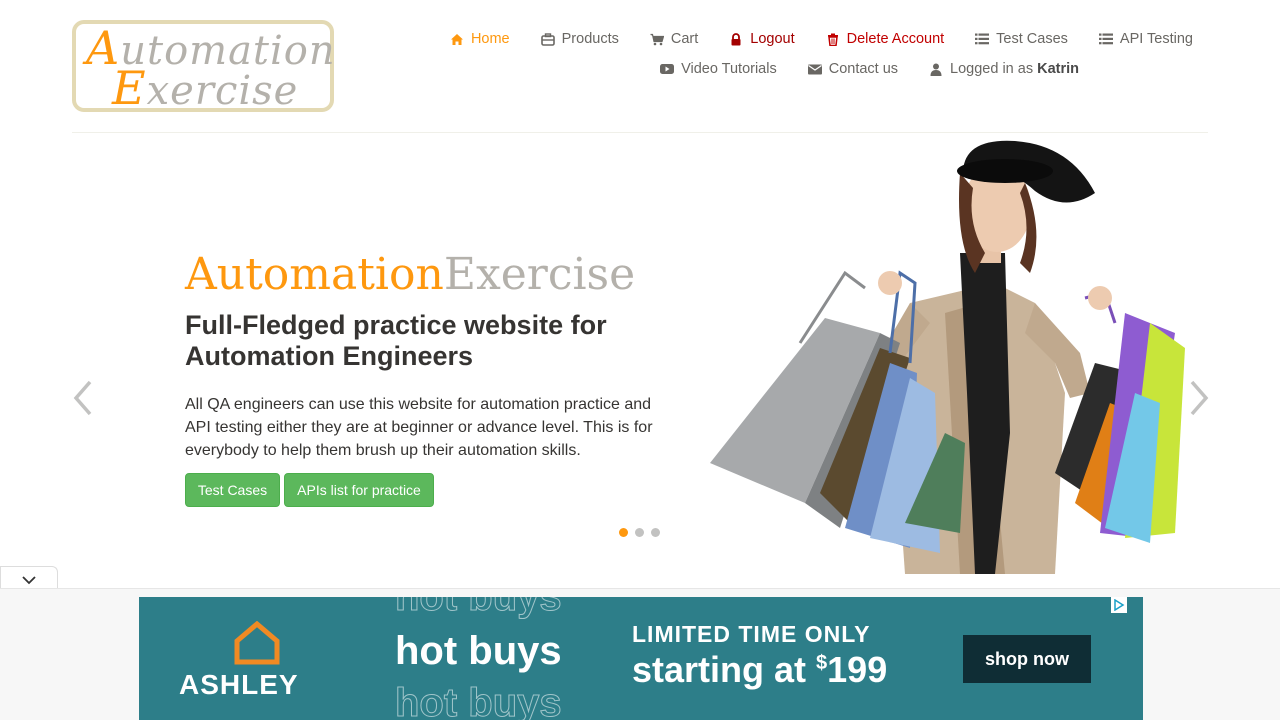 This screenshot has width=1280, height=720. What do you see at coordinates (590, 39) in the screenshot?
I see `nav-products-label: Products` at bounding box center [590, 39].